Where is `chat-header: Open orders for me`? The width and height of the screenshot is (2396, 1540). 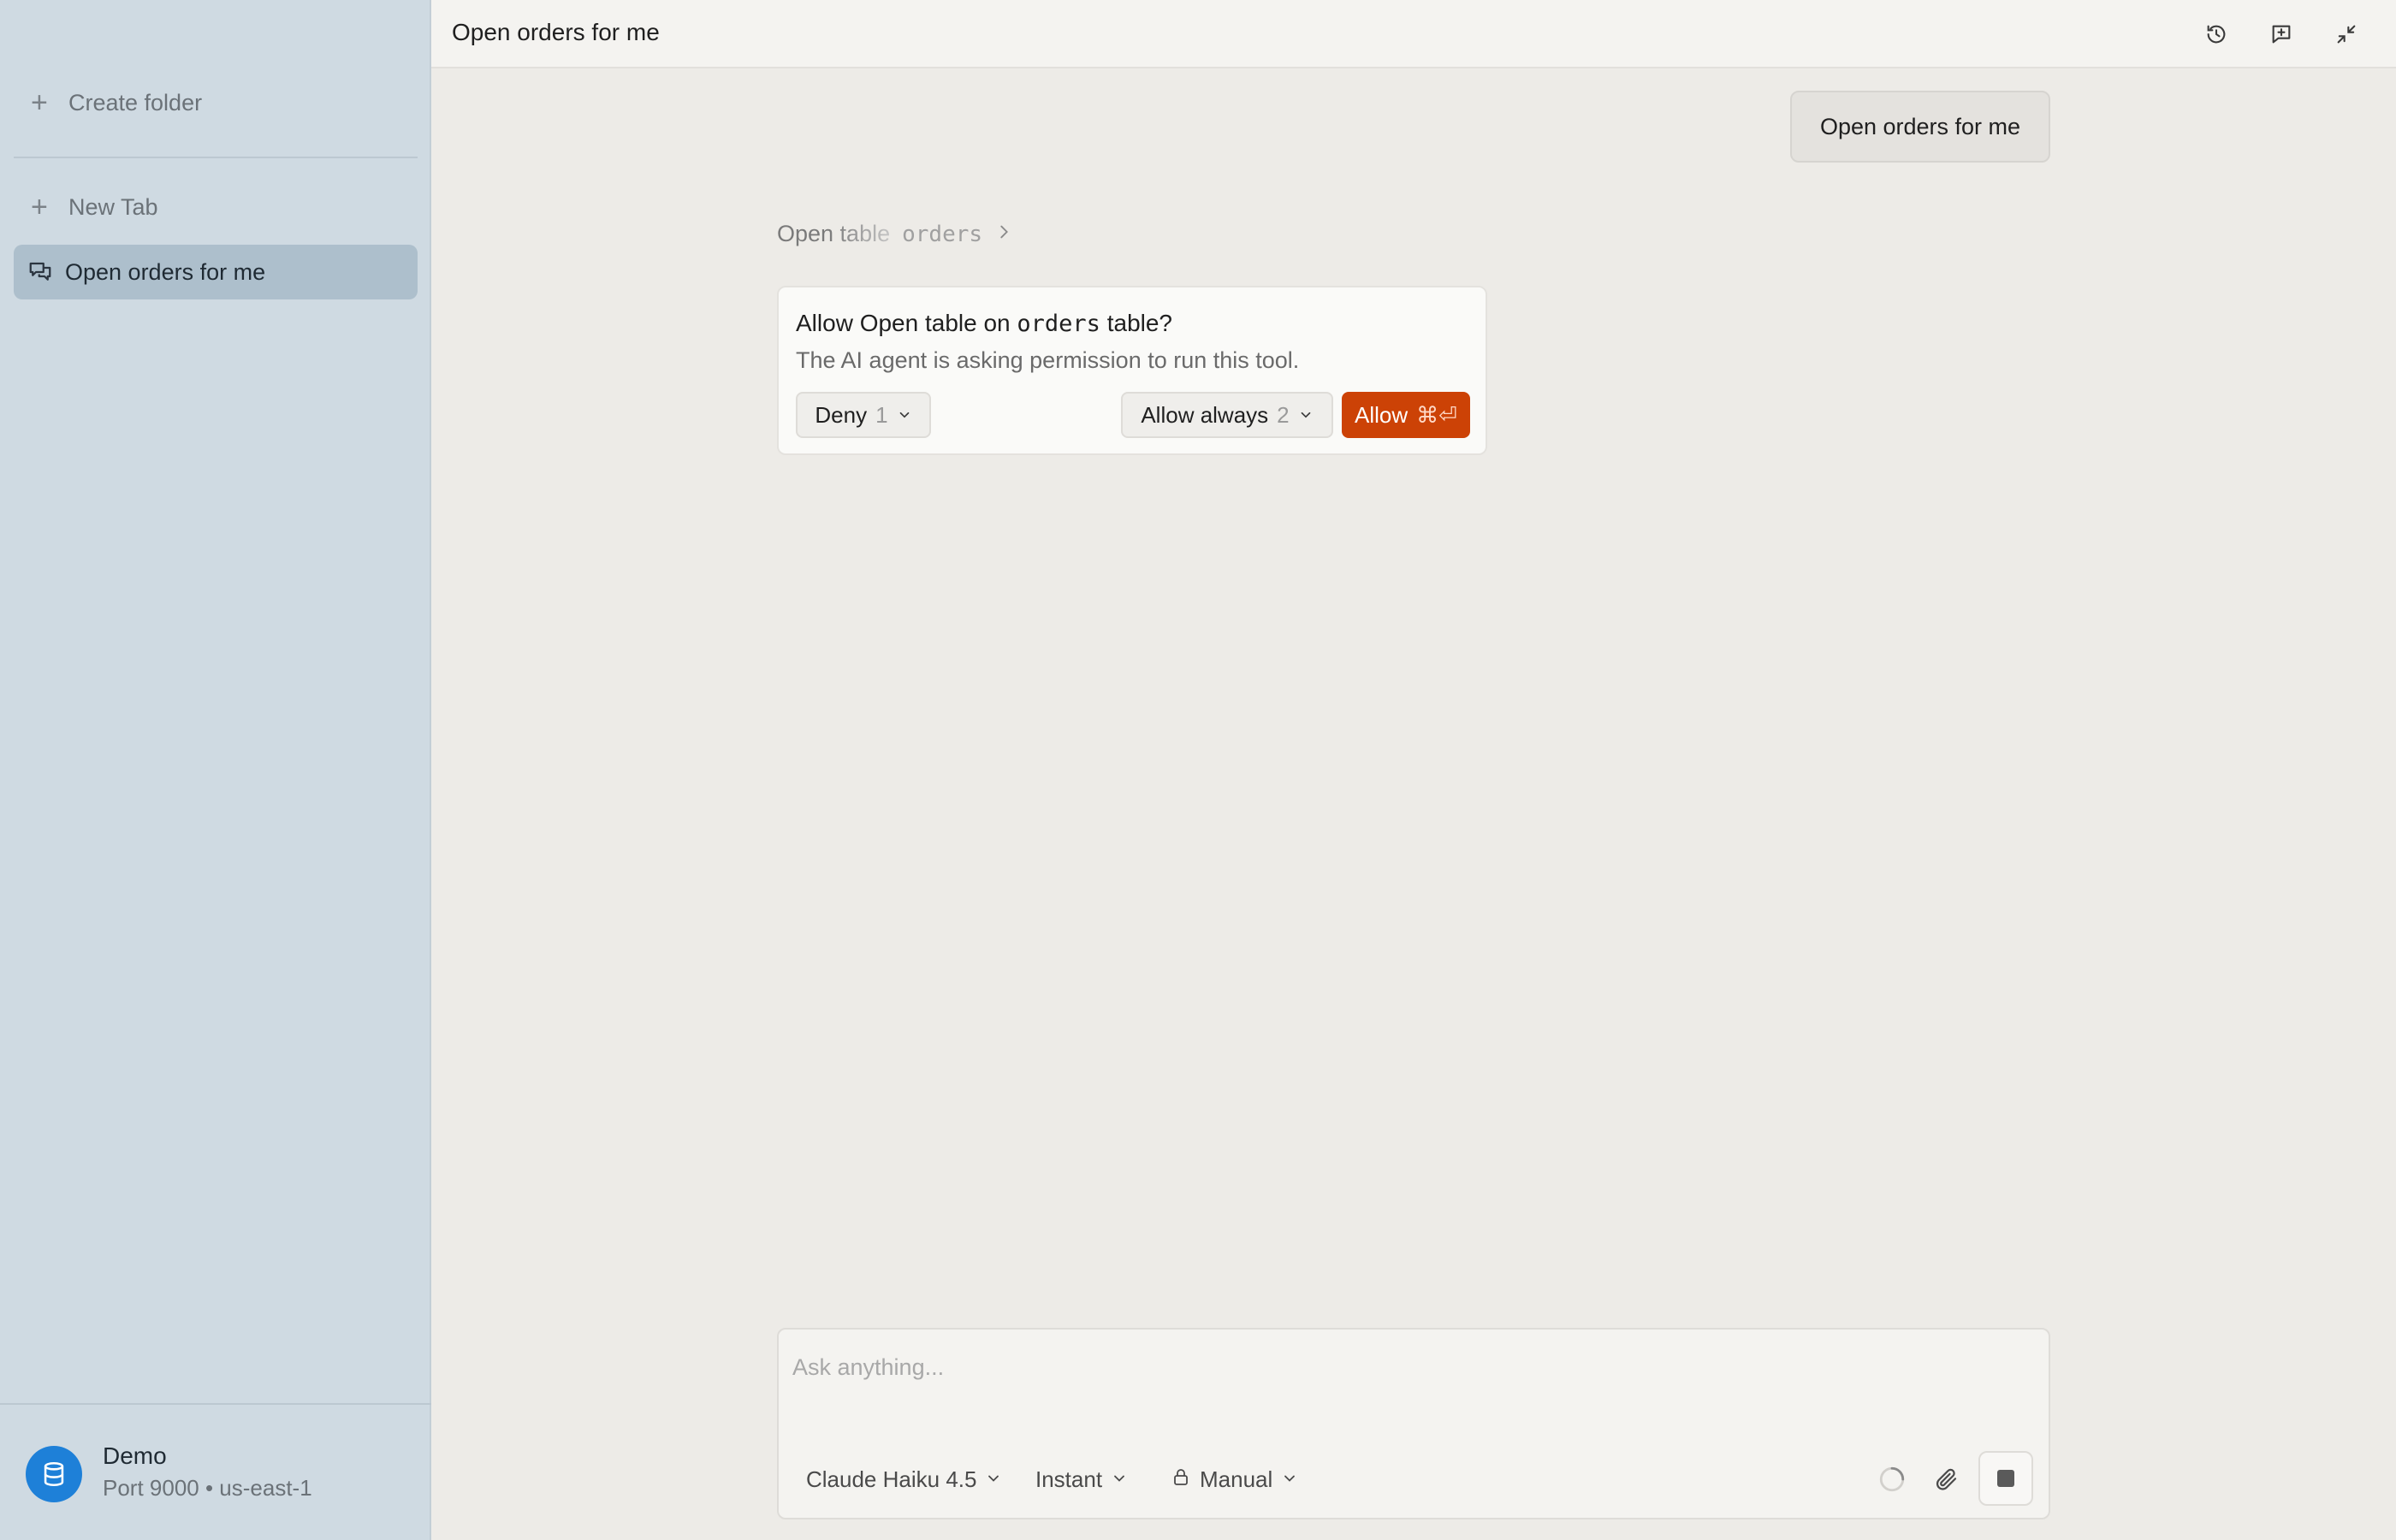 chat-header: Open orders for me is located at coordinates (1413, 34).